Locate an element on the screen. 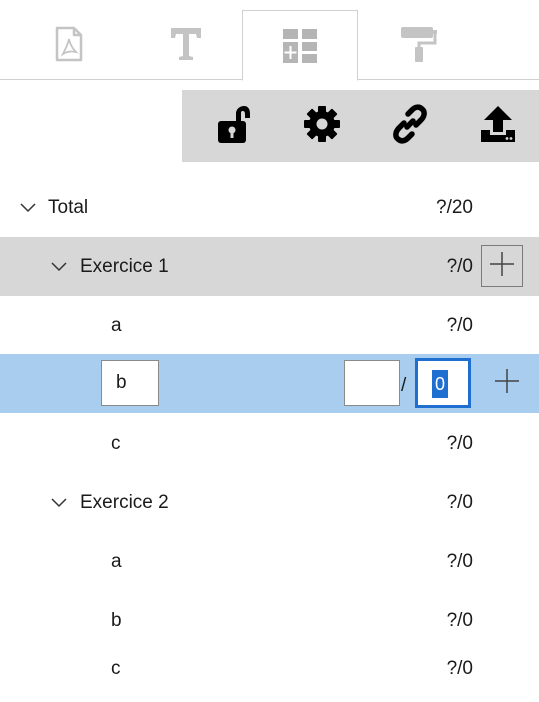 The height and width of the screenshot is (702, 539). tab-pdf is located at coordinates (69, 44).